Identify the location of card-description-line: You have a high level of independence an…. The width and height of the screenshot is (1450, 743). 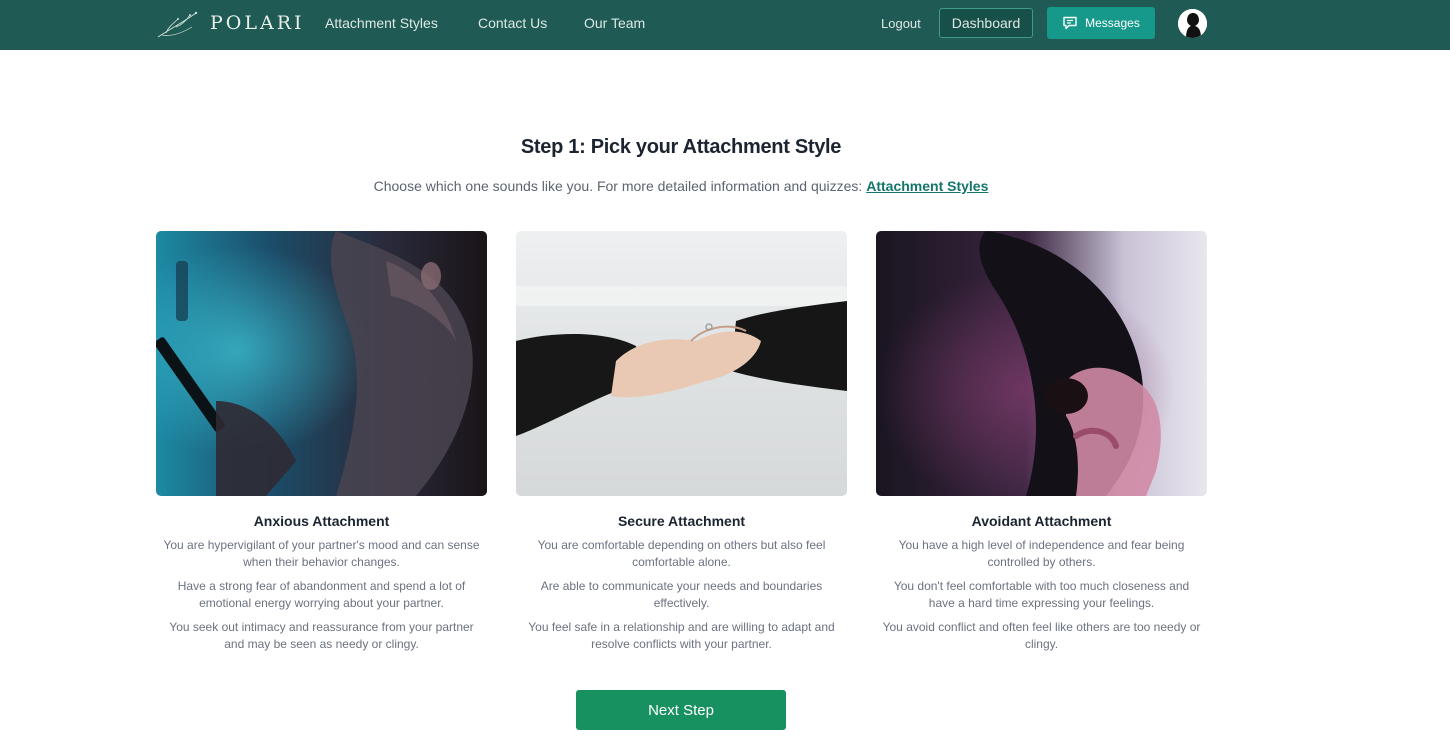
(1041, 553).